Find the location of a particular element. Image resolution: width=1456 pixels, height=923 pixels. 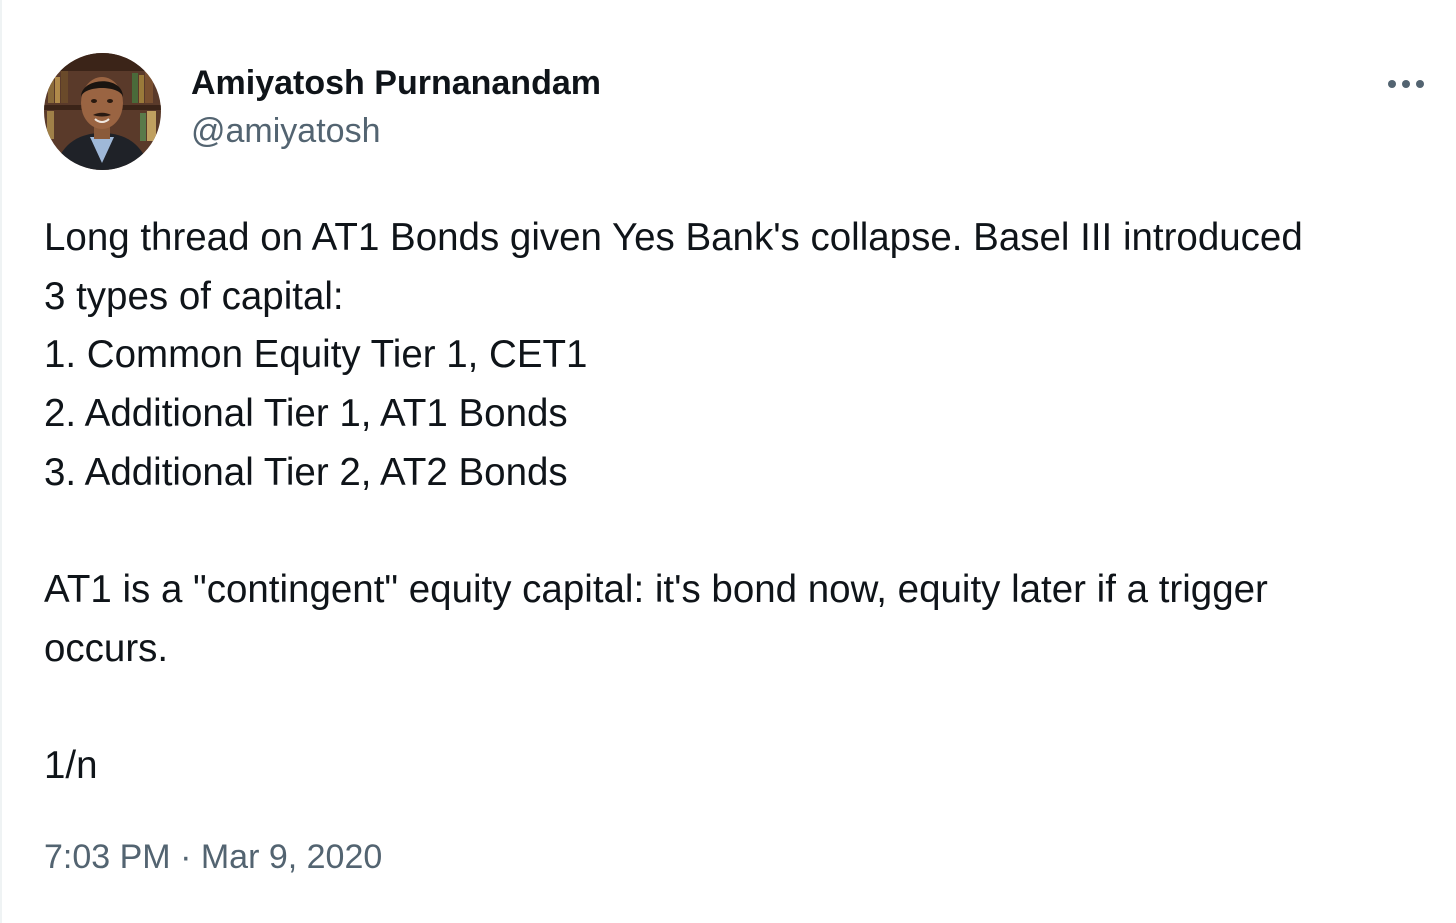

tweet-text-line: 1. Common Equity Tier 1, CET1 is located at coordinates (316, 355).